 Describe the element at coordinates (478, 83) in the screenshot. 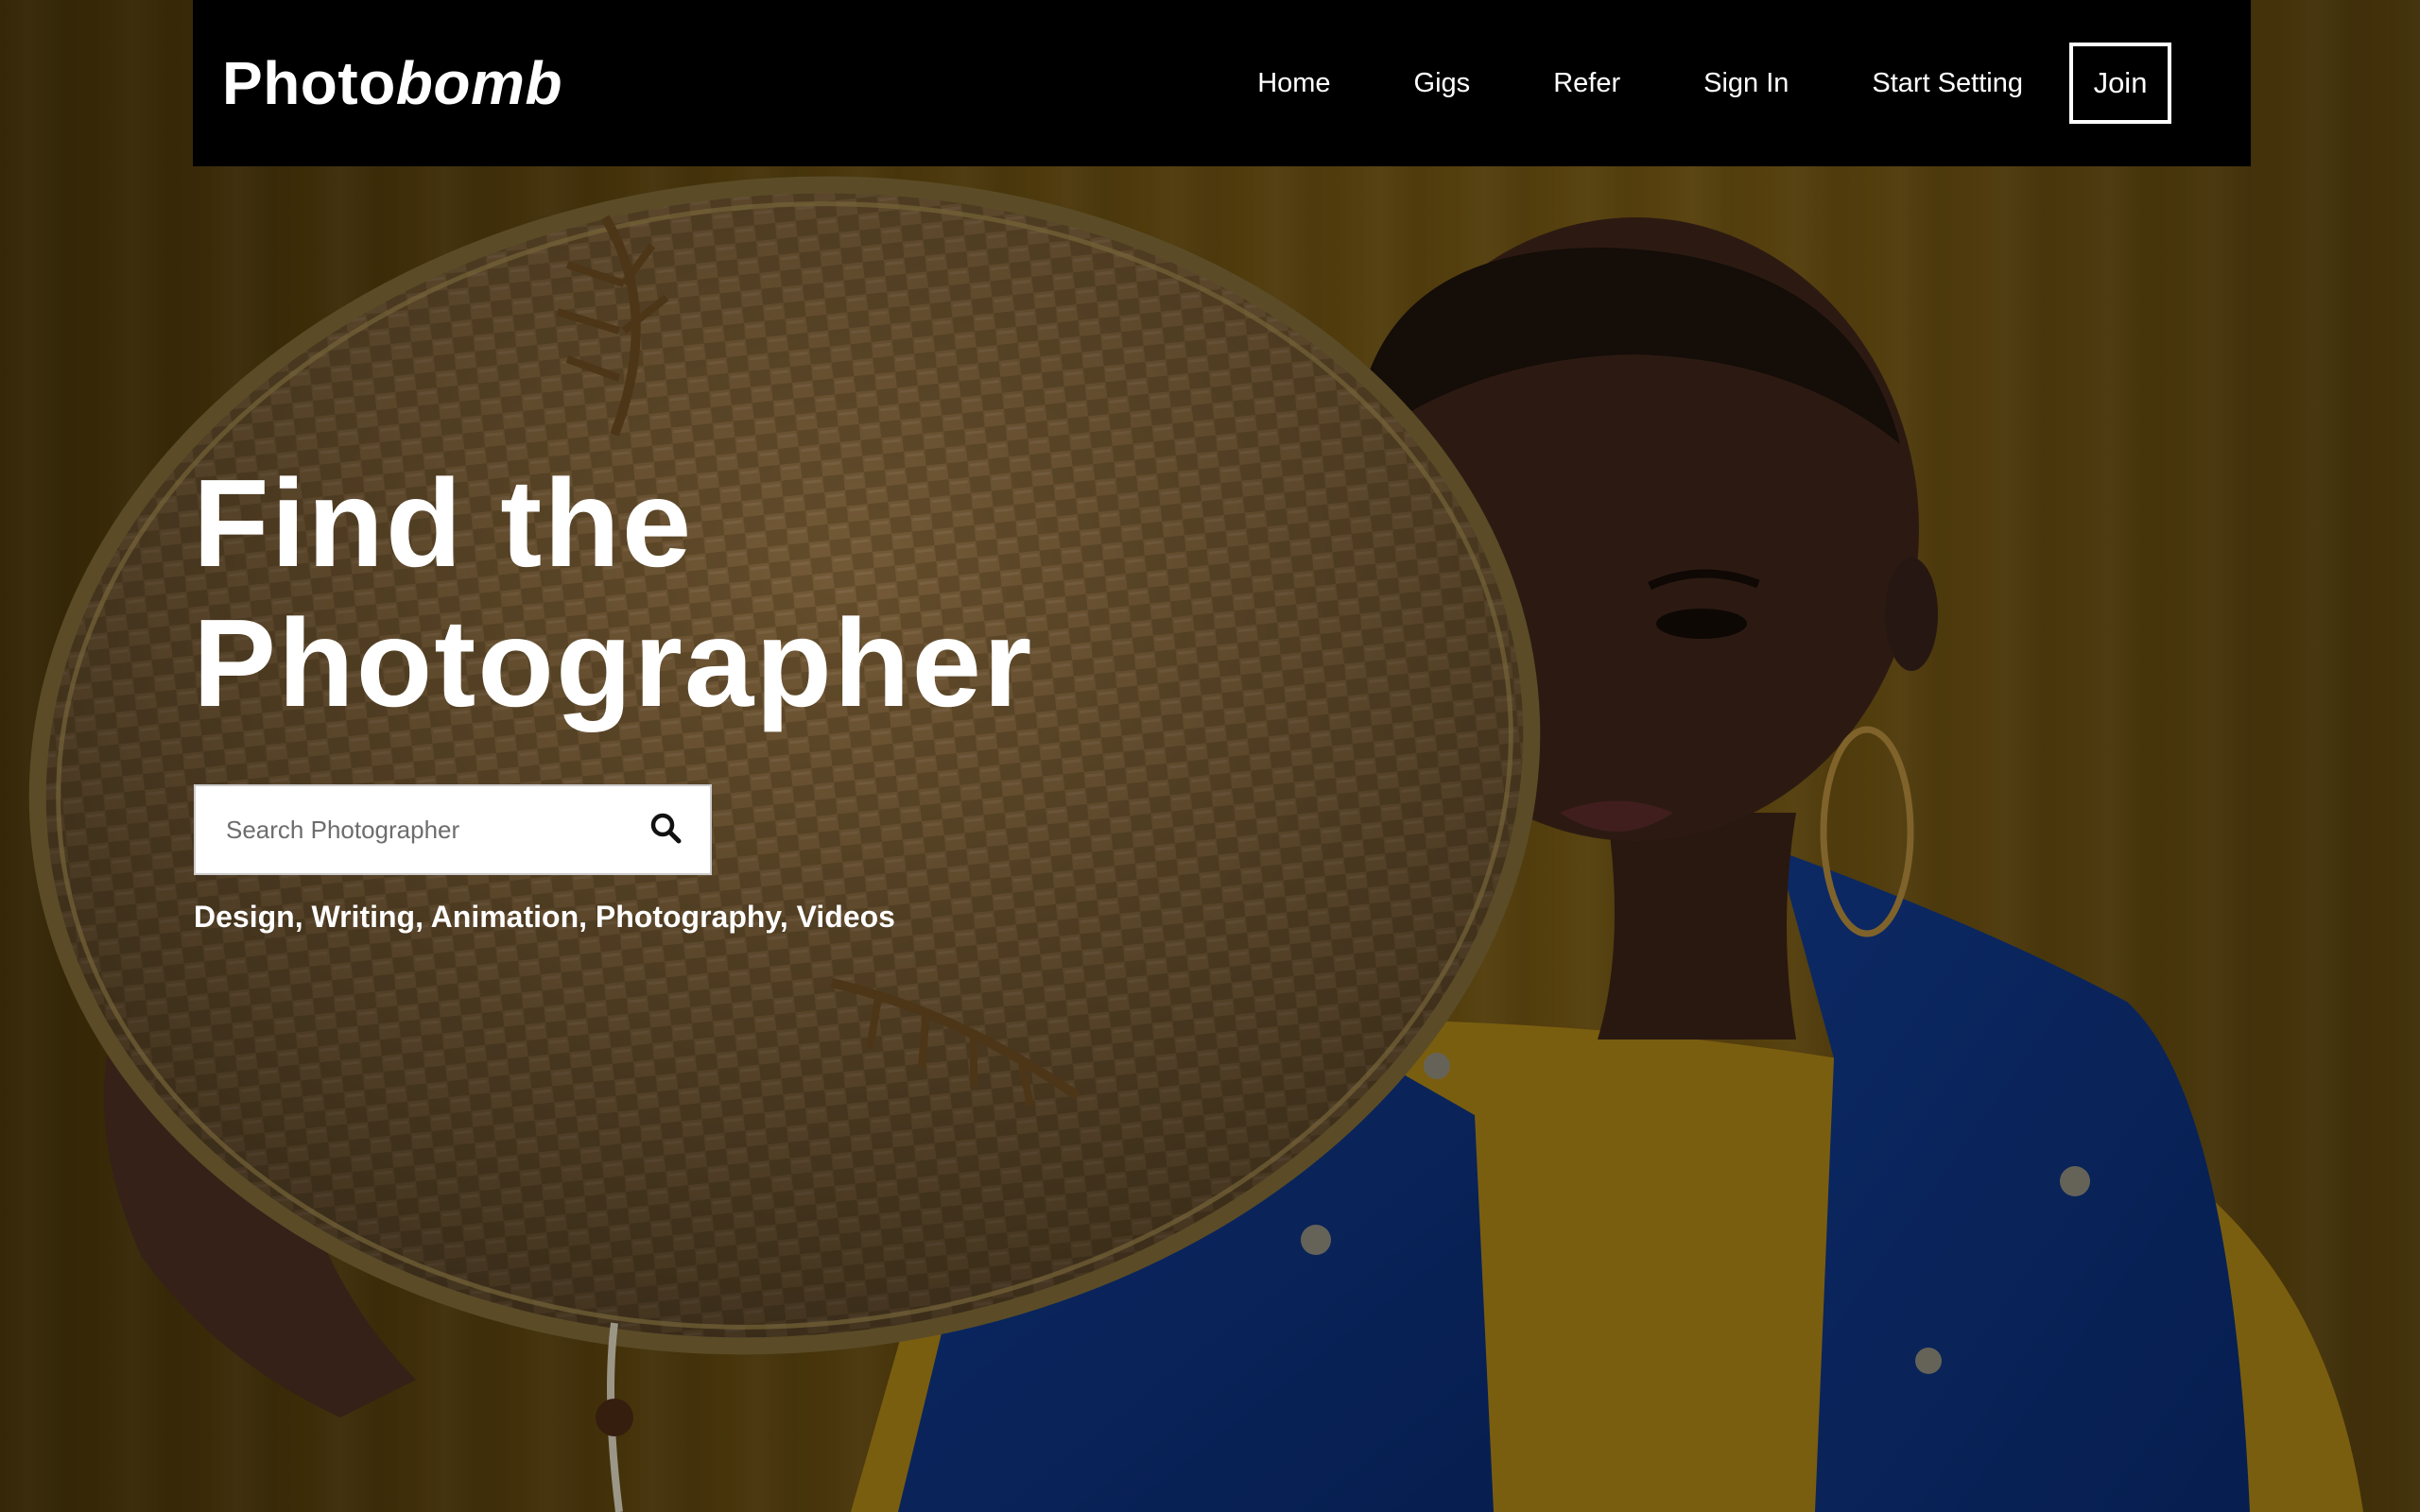

I see `brand-logo-italic: bomb` at that location.